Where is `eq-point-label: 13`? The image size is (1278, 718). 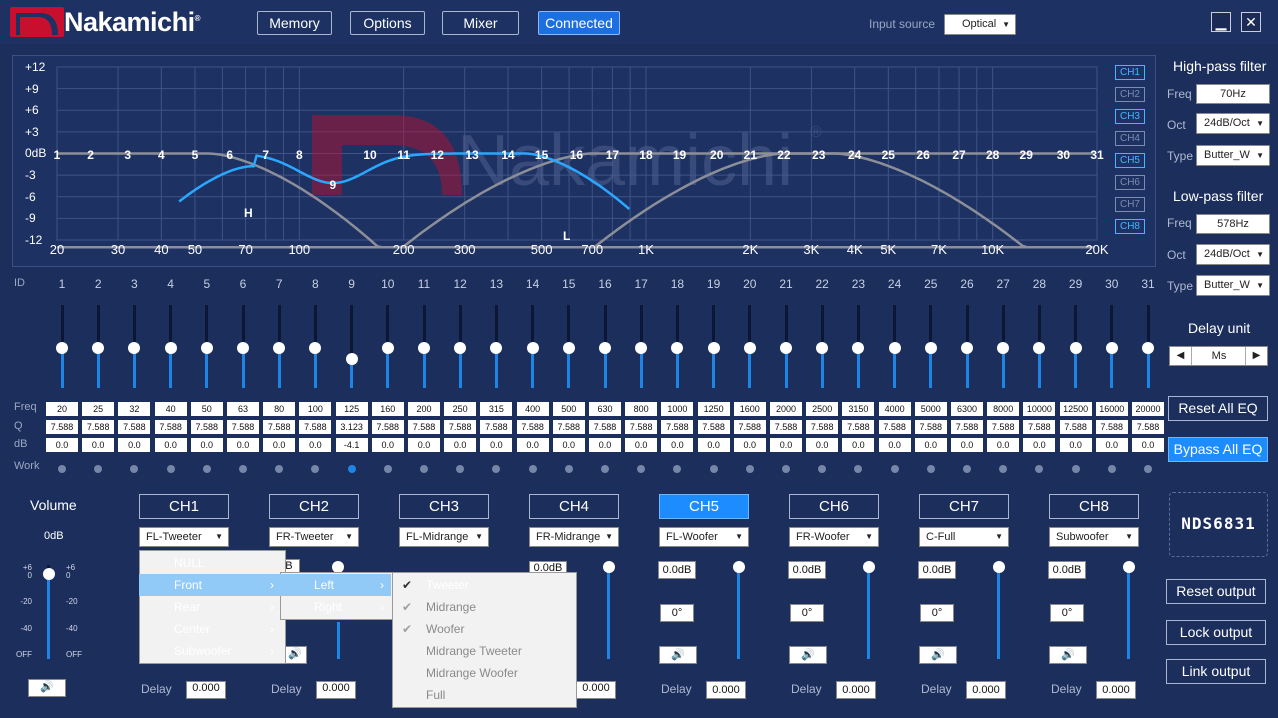
eq-point-label: 13 is located at coordinates (472, 155).